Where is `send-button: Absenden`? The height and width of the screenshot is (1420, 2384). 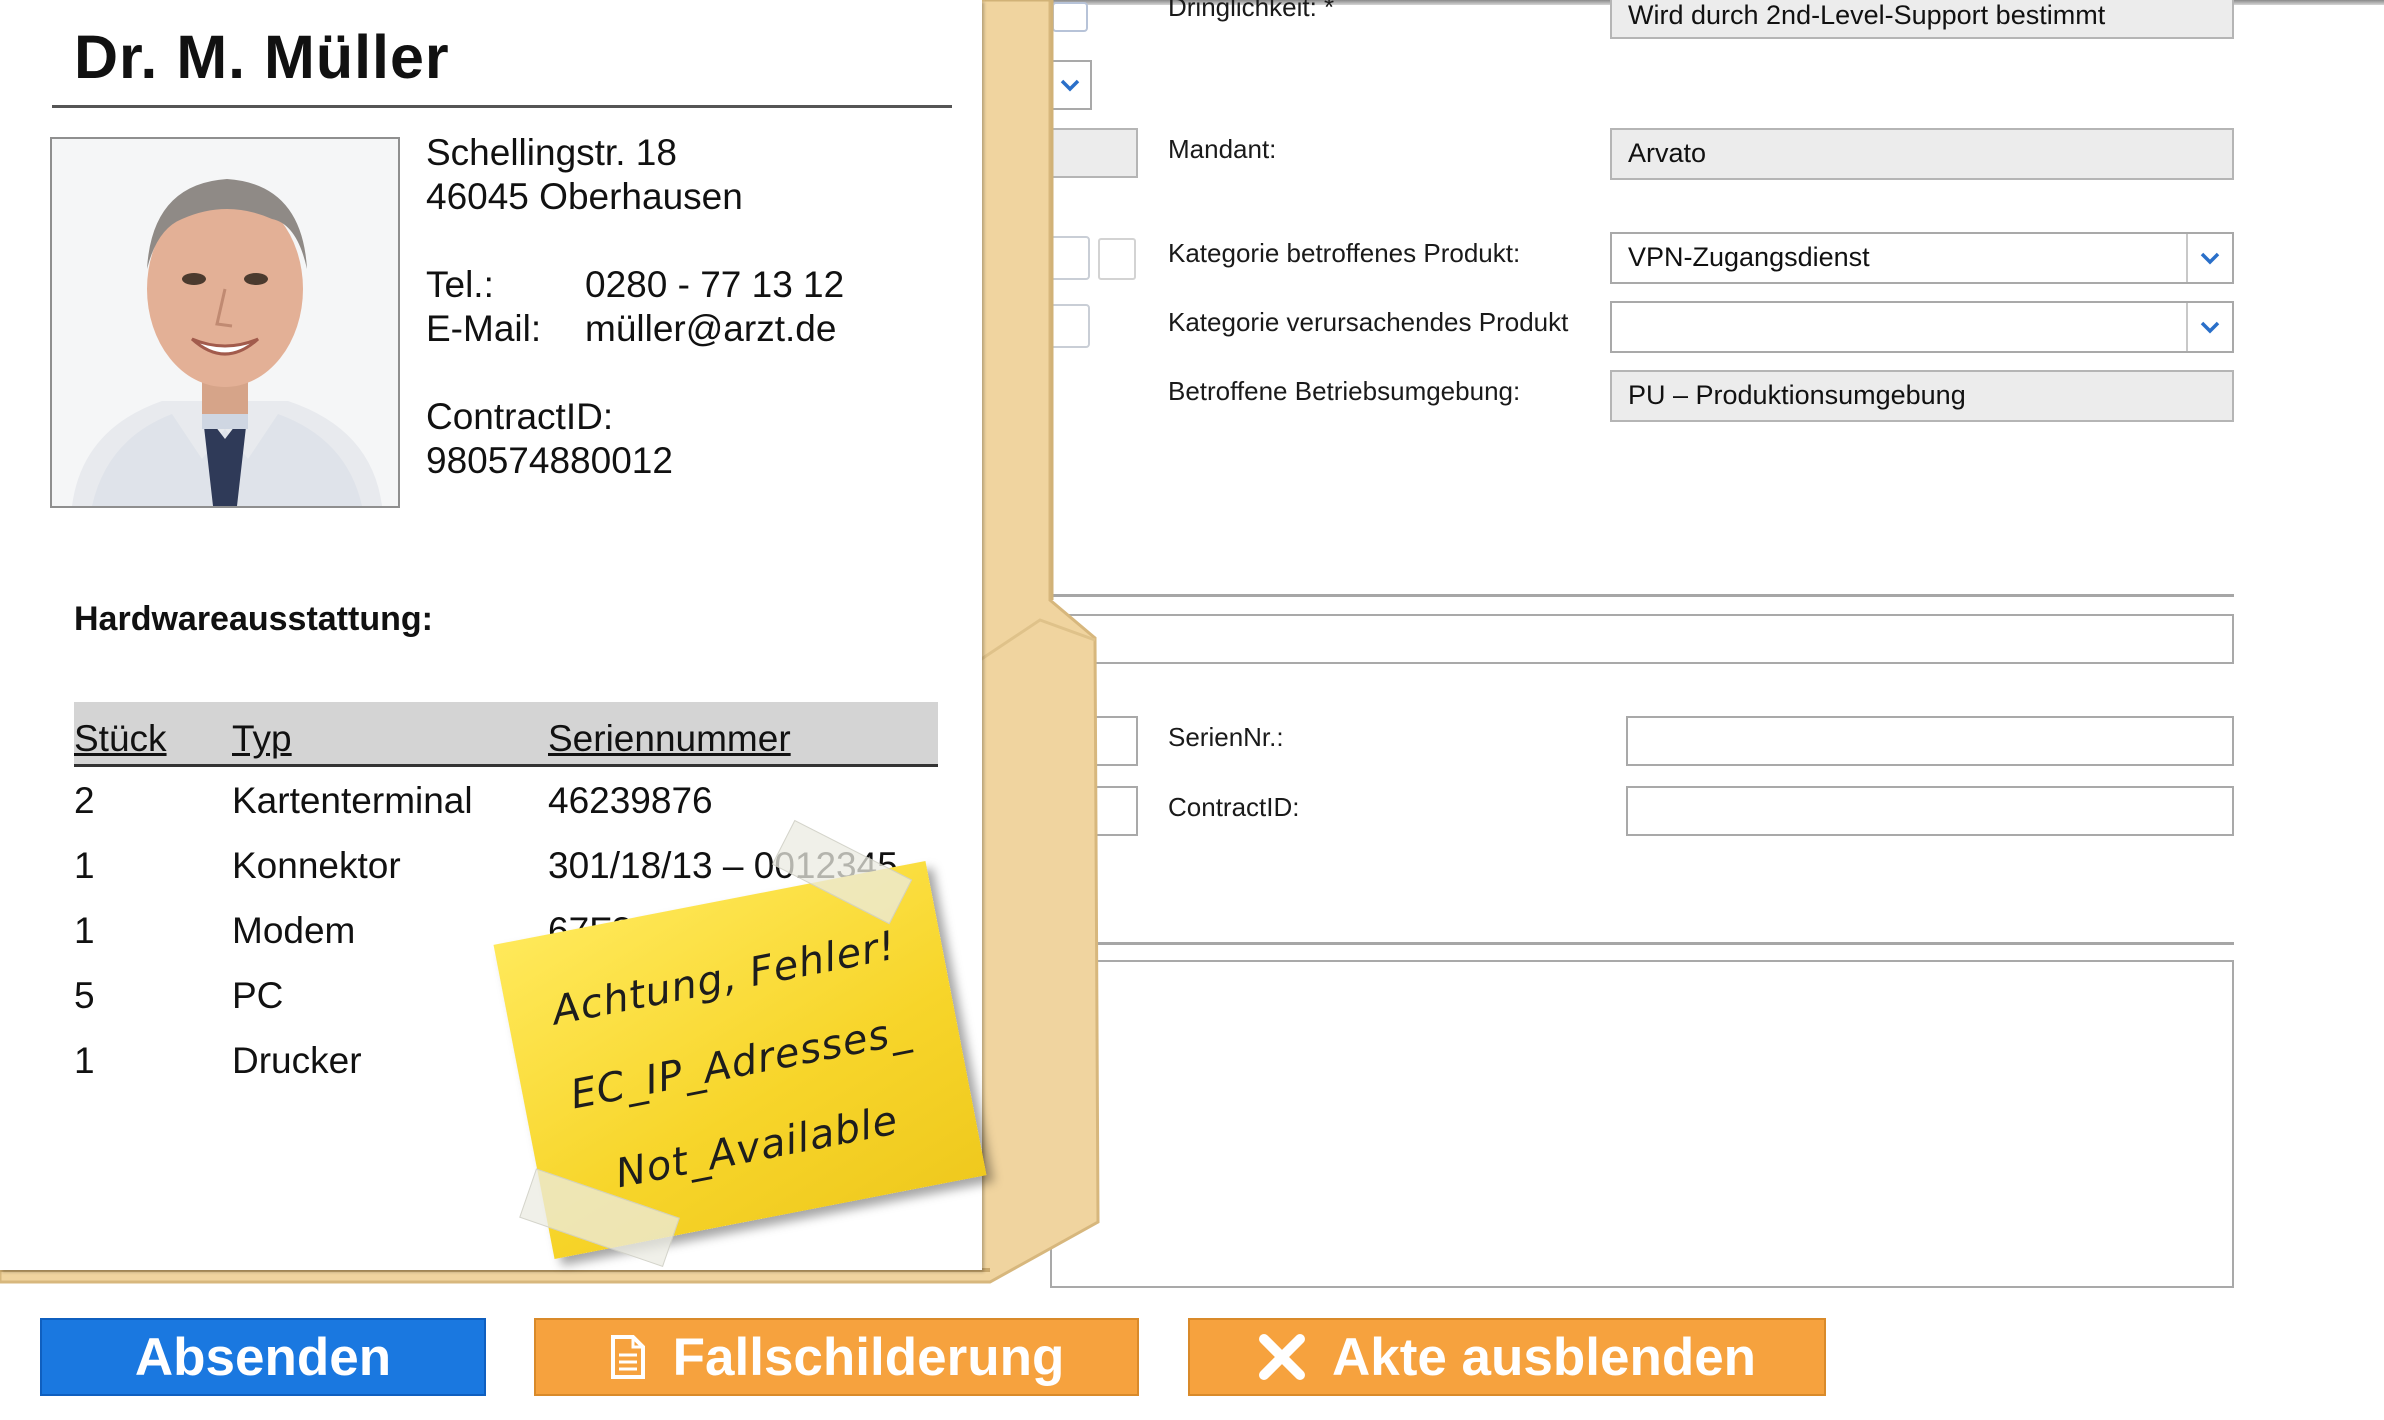
send-button: Absenden is located at coordinates (263, 1357).